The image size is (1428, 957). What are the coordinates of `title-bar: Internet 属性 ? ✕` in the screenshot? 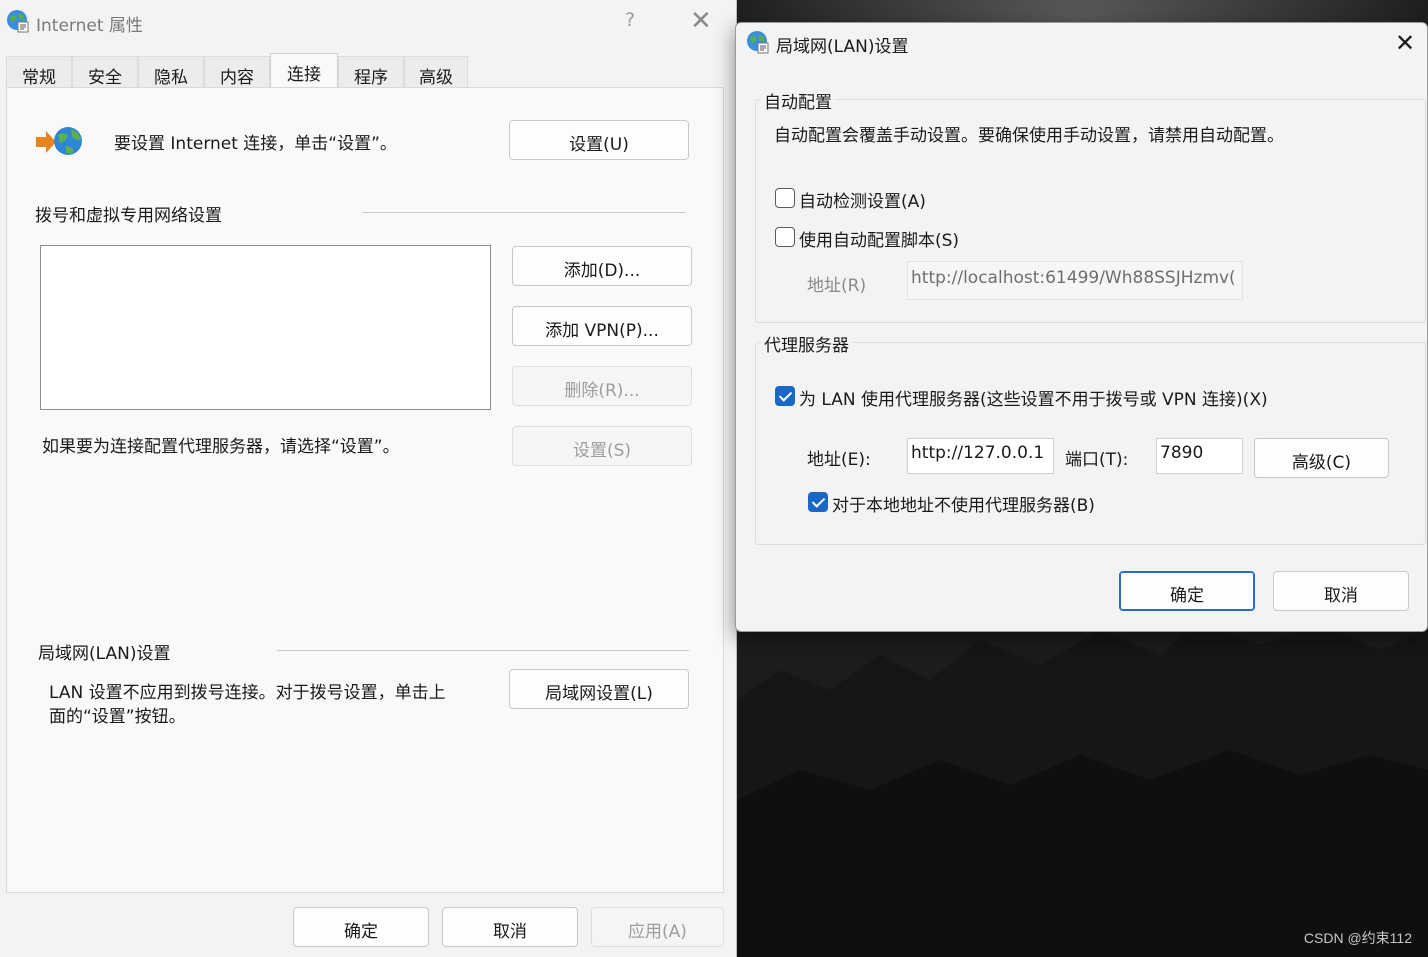 It's located at (368, 22).